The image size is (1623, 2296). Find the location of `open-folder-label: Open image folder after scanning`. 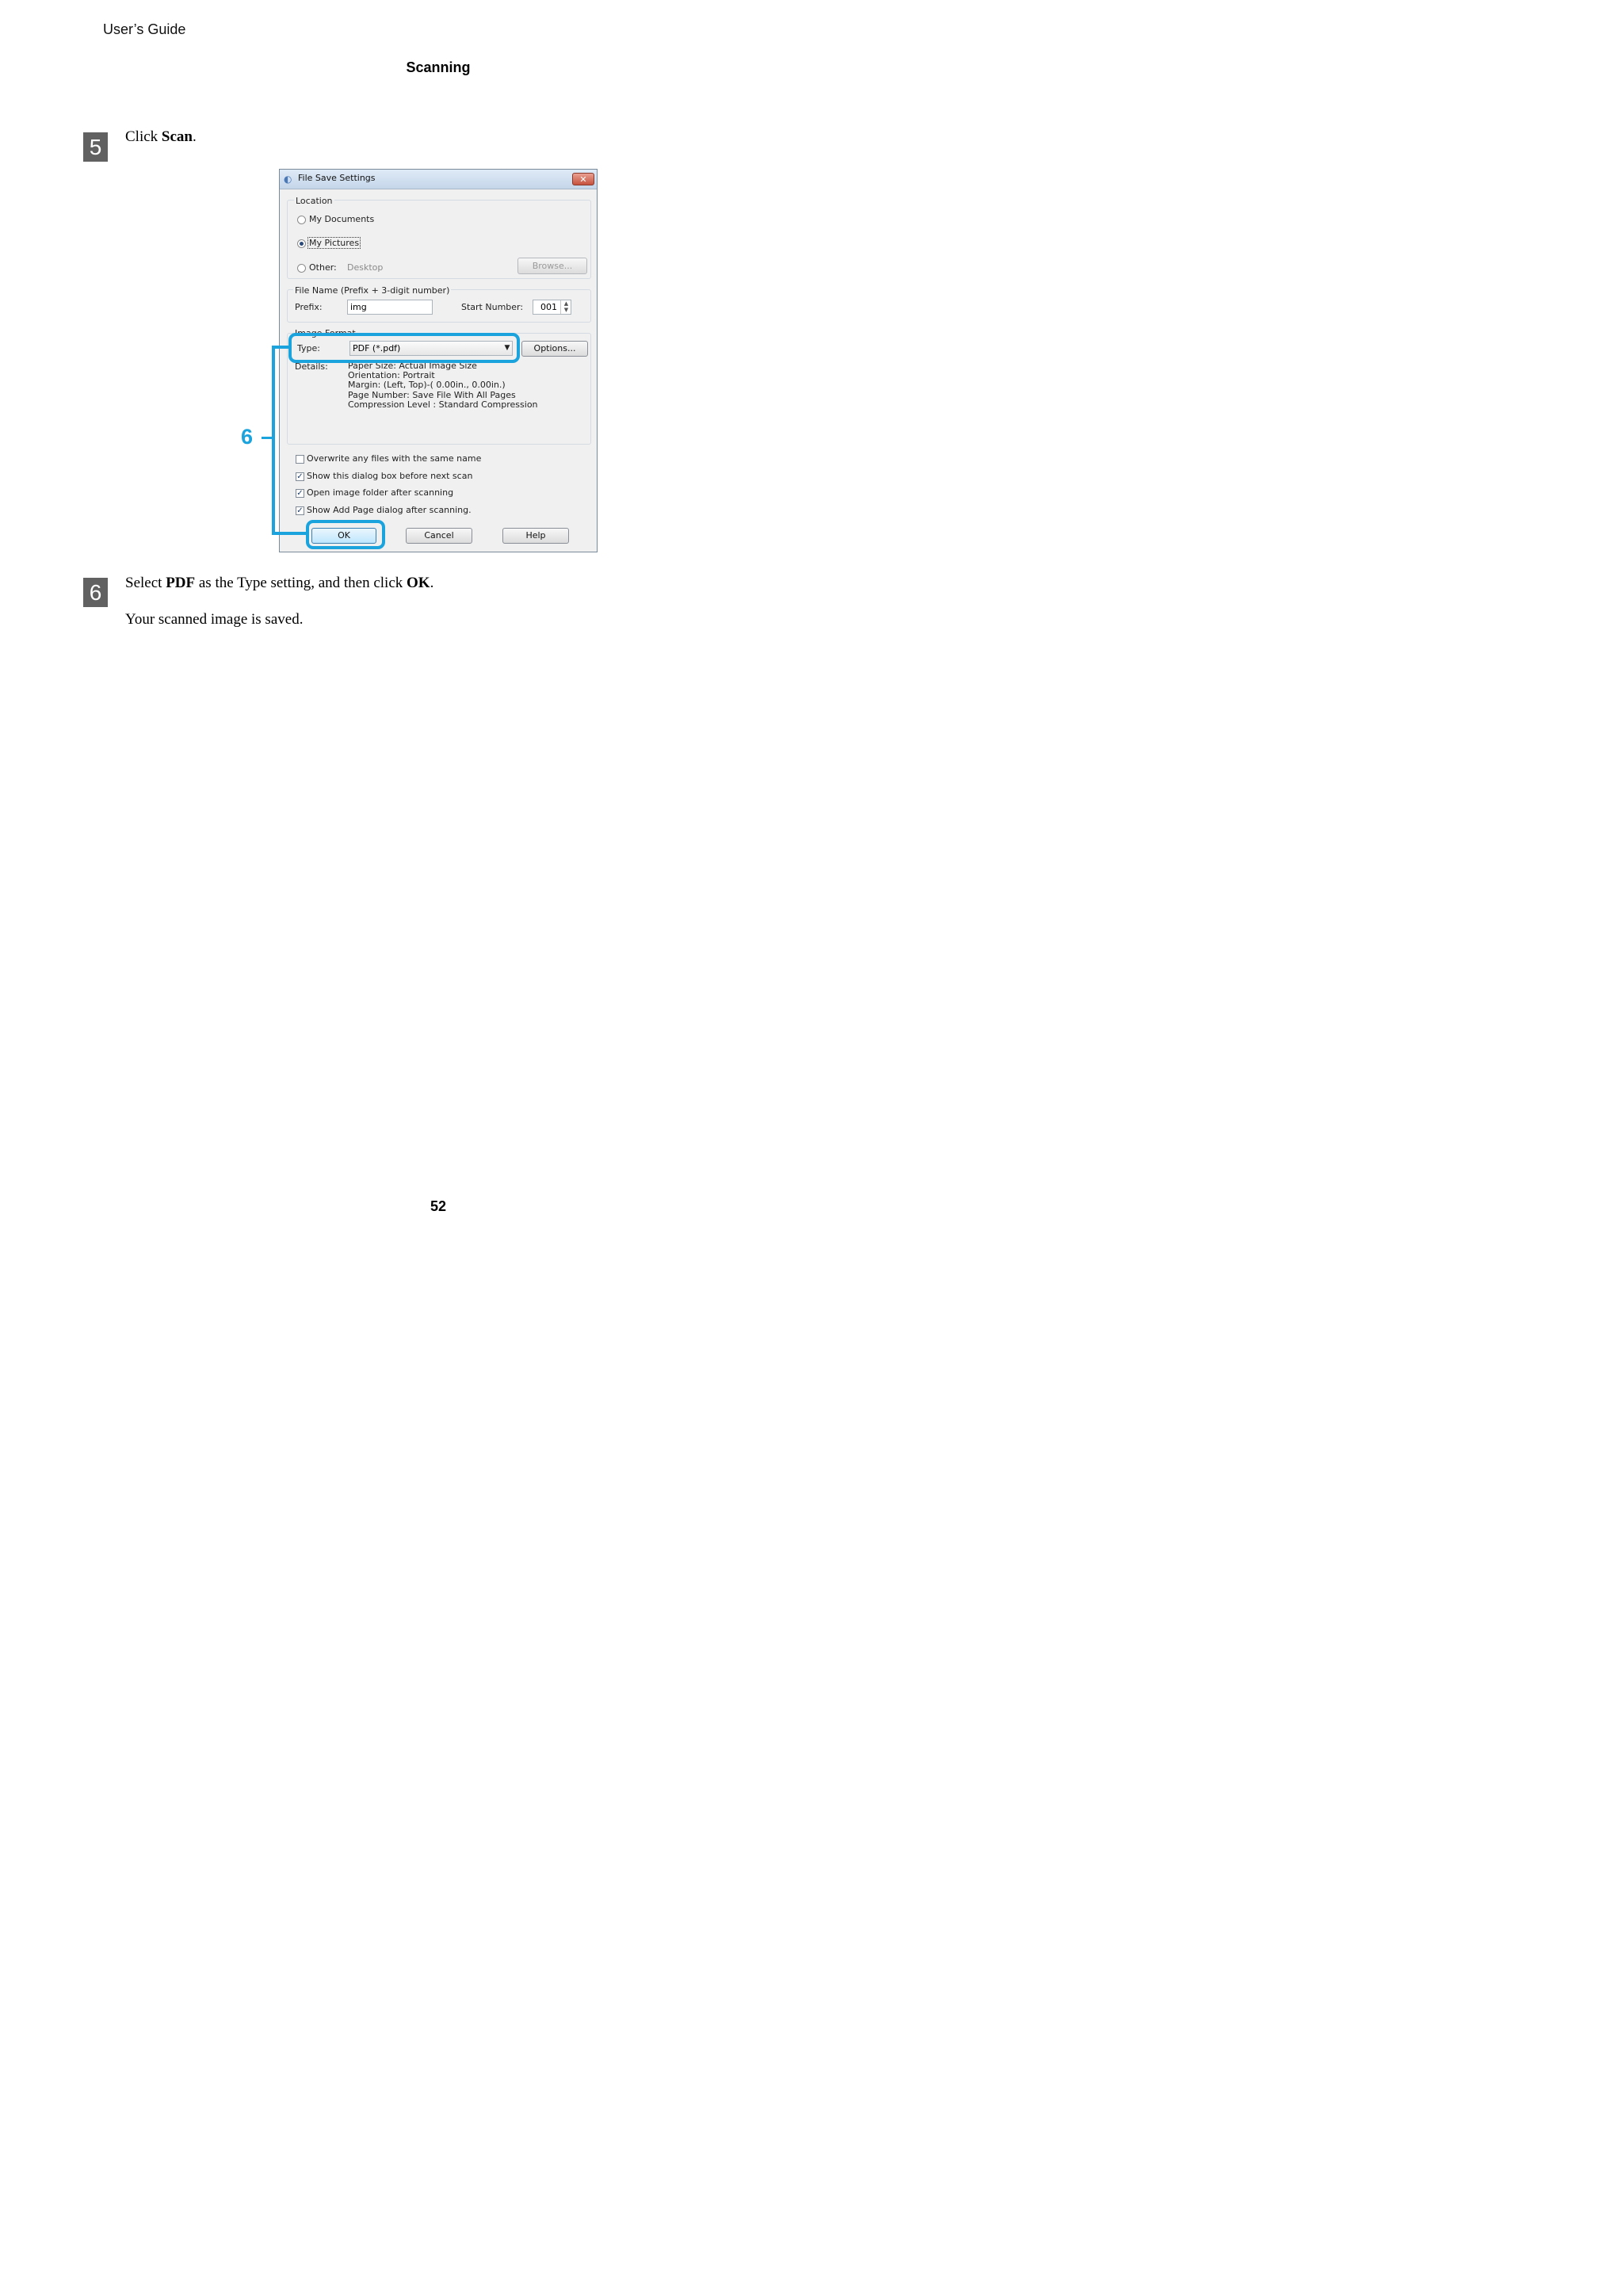

open-folder-label: Open image folder after scanning is located at coordinates (380, 492).